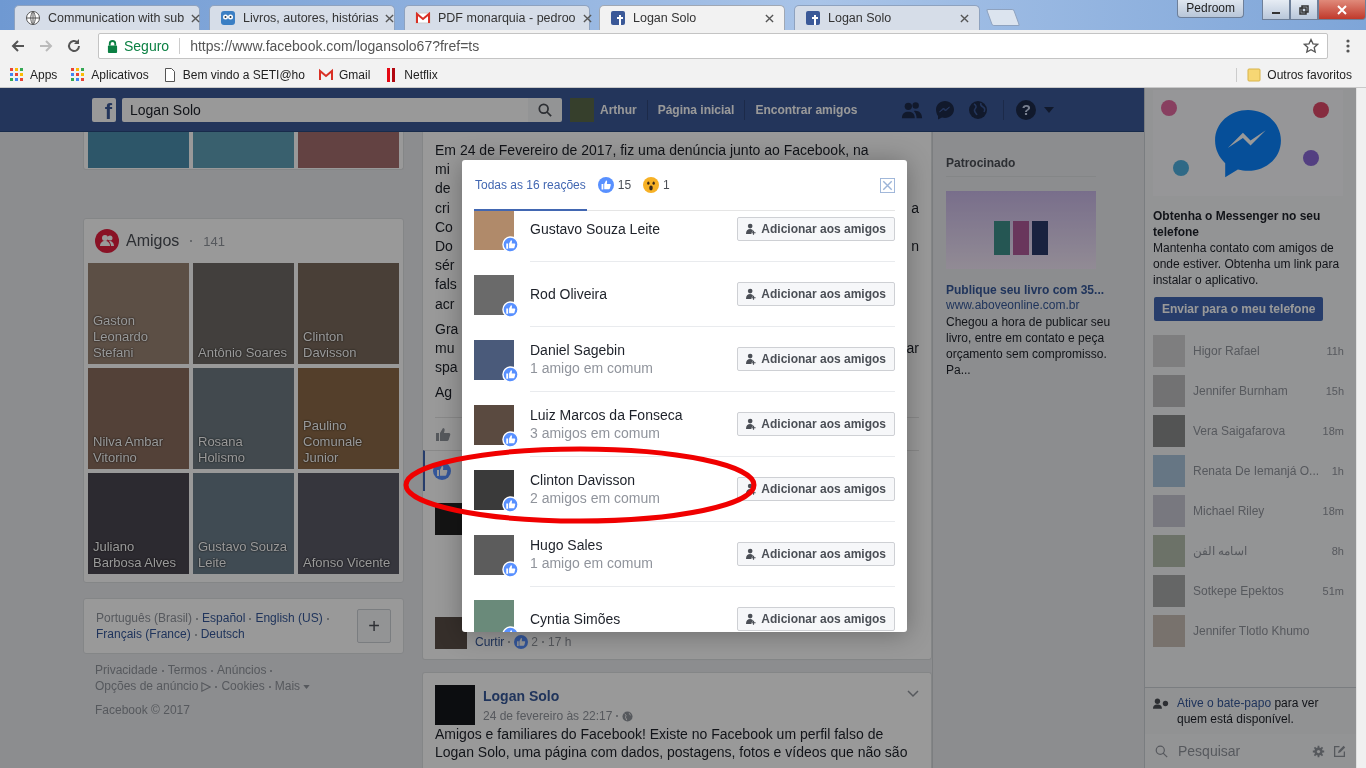 The width and height of the screenshot is (1366, 768). What do you see at coordinates (696, 109) in the screenshot?
I see `nav-link: Página inicial` at bounding box center [696, 109].